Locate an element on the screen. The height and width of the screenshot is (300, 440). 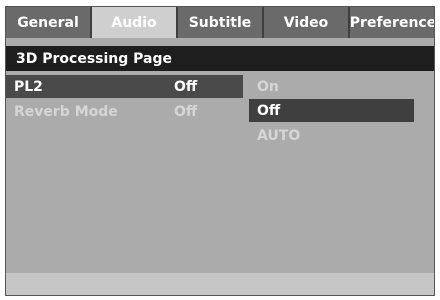
tab-general: General is located at coordinates (49, 22).